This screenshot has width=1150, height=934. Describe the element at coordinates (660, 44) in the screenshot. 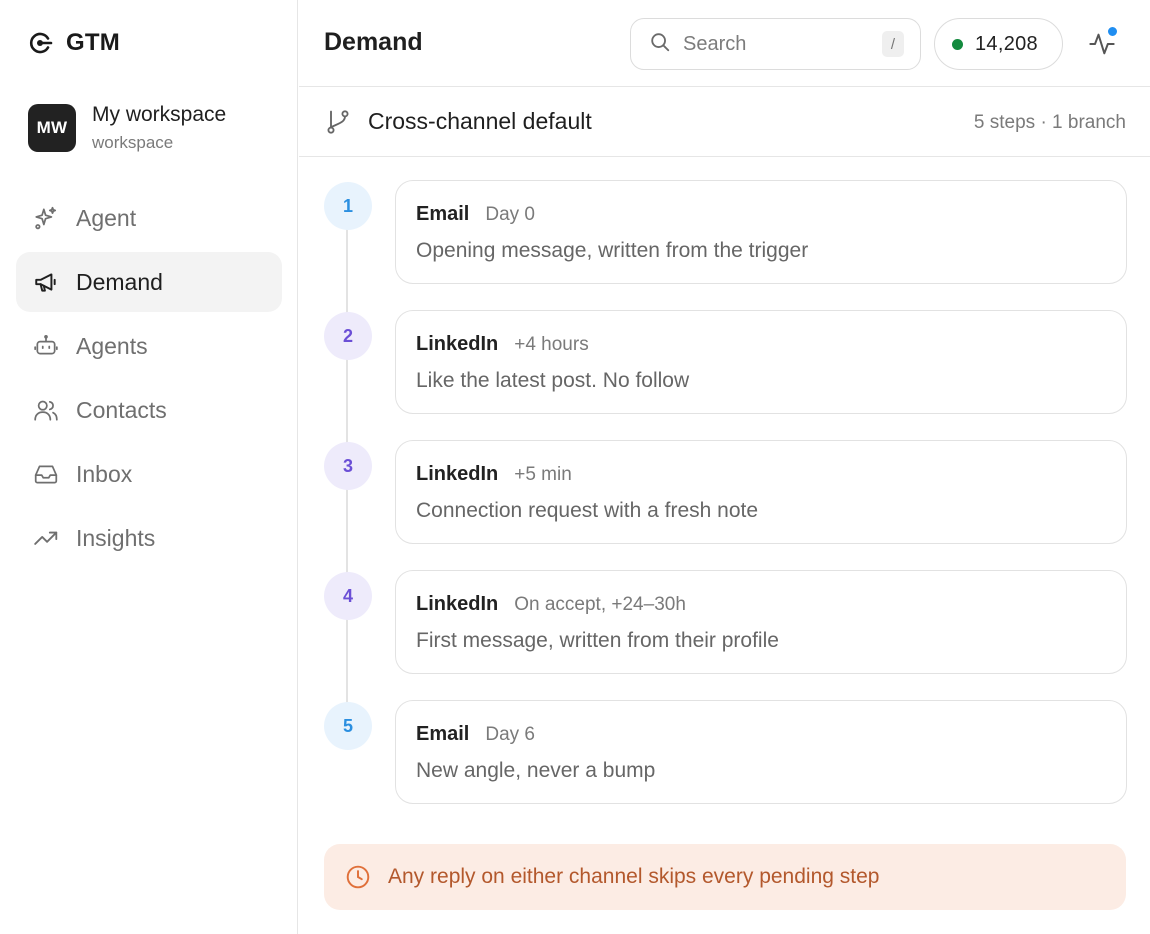

I see `search-icon` at that location.